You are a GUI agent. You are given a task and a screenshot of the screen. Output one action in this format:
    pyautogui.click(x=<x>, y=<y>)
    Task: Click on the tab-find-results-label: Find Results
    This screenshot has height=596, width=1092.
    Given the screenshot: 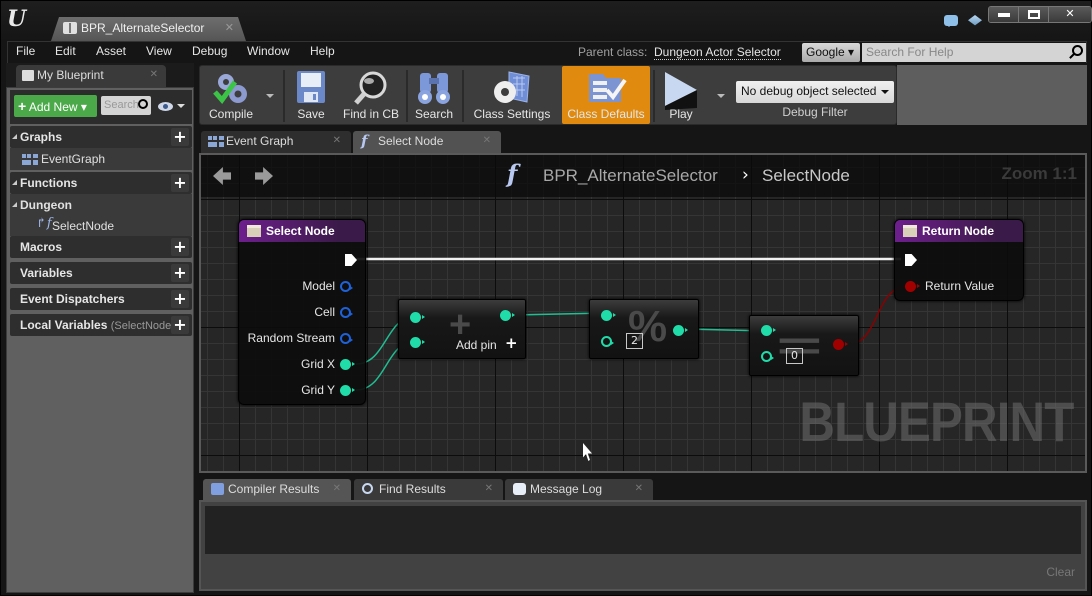 What is the action you would take?
    pyautogui.click(x=412, y=489)
    